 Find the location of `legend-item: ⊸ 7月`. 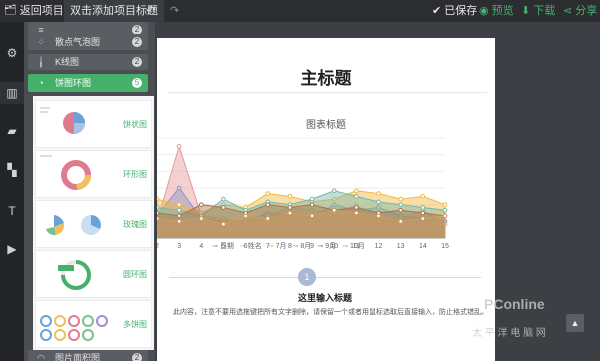

legend-item: ⊸ 7月 is located at coordinates (277, 246).